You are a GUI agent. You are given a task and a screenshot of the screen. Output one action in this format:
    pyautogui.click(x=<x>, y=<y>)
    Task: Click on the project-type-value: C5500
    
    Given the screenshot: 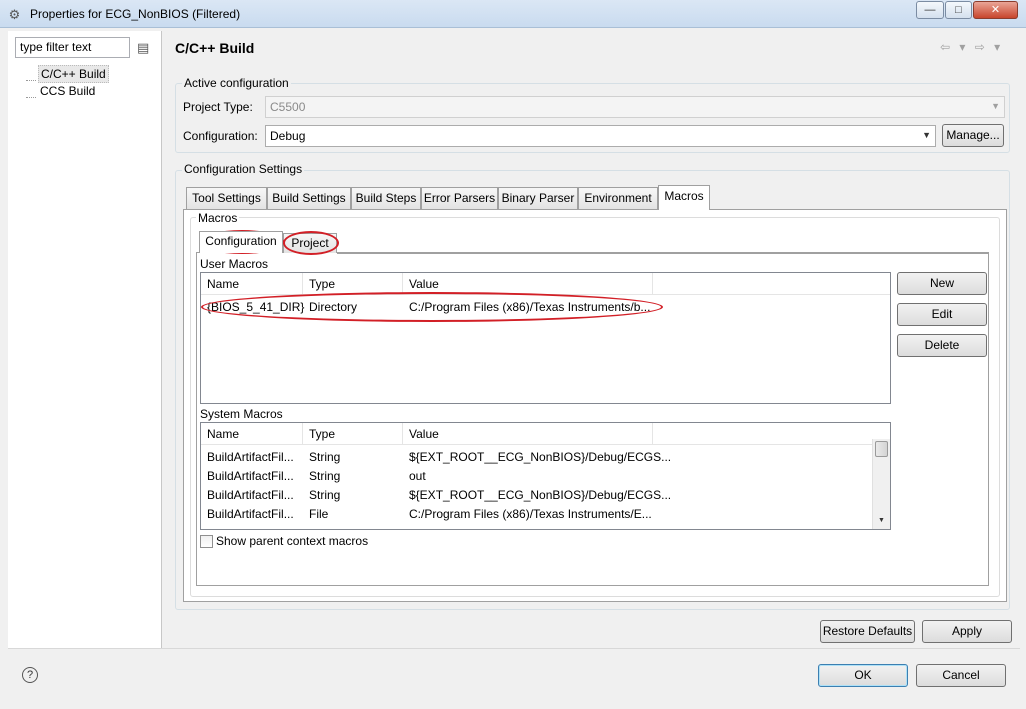 What is the action you would take?
    pyautogui.click(x=288, y=107)
    